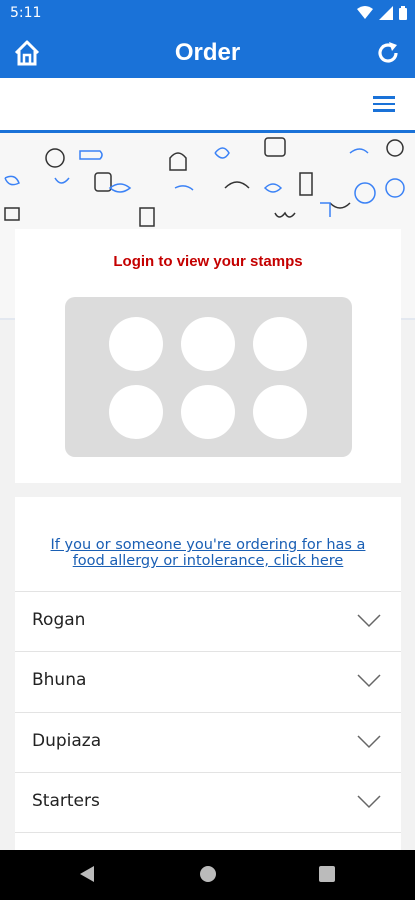 The width and height of the screenshot is (415, 900). What do you see at coordinates (403, 13) in the screenshot?
I see `battery-icon` at bounding box center [403, 13].